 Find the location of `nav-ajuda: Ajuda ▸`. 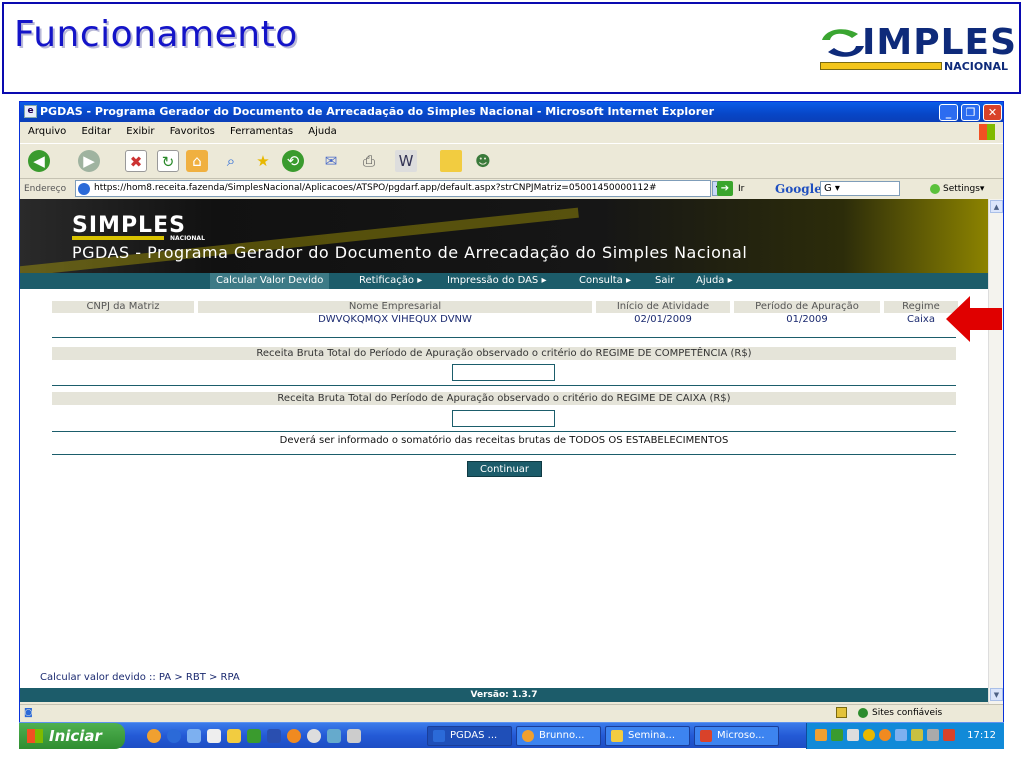

nav-ajuda: Ajuda ▸ is located at coordinates (714, 281).